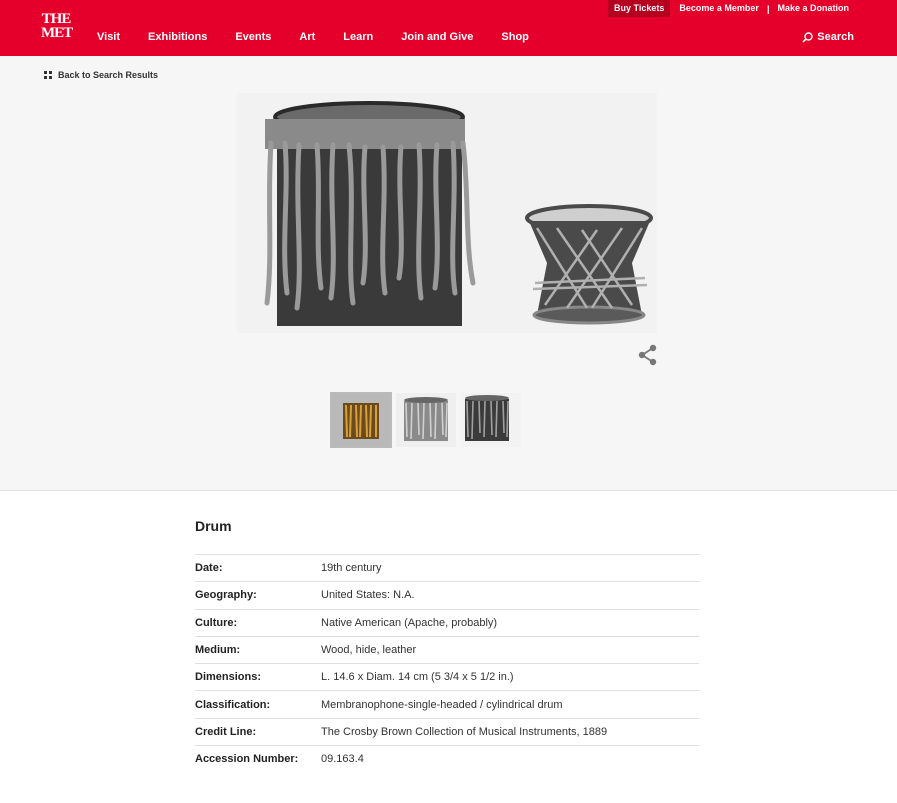 This screenshot has width=897, height=803. What do you see at coordinates (813, 8) in the screenshot?
I see `make-donation-link: Make a Donation` at bounding box center [813, 8].